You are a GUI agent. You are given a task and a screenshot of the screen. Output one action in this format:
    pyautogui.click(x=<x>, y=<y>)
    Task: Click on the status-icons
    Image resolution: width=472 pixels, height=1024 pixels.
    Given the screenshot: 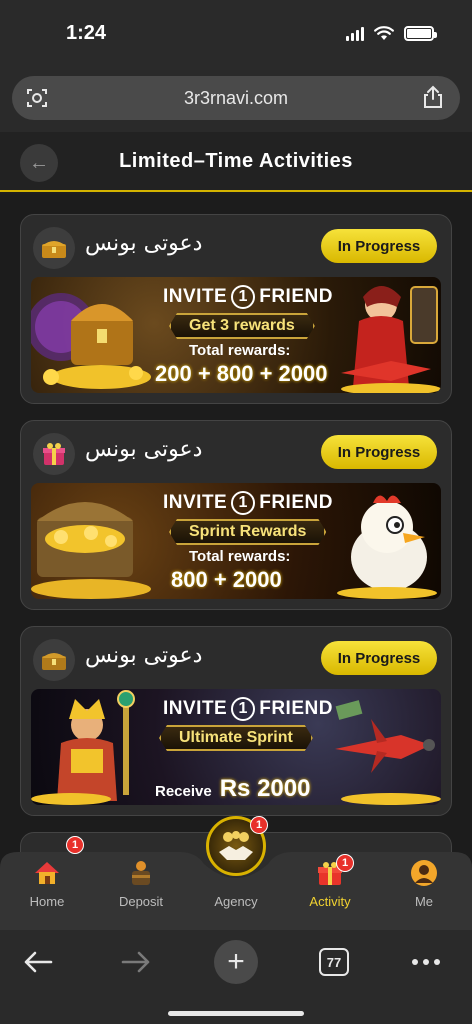 What is the action you would take?
    pyautogui.click(x=391, y=33)
    